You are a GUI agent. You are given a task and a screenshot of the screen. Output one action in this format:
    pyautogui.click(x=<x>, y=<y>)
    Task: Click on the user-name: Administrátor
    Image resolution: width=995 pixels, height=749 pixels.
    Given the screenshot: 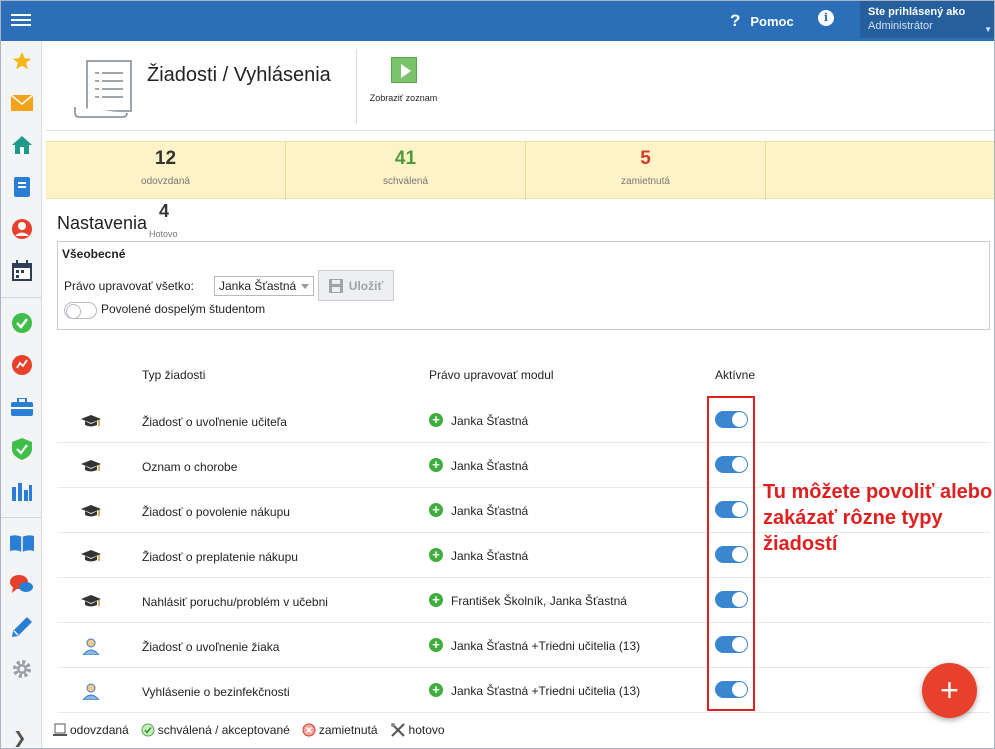 What is the action you would take?
    pyautogui.click(x=900, y=26)
    